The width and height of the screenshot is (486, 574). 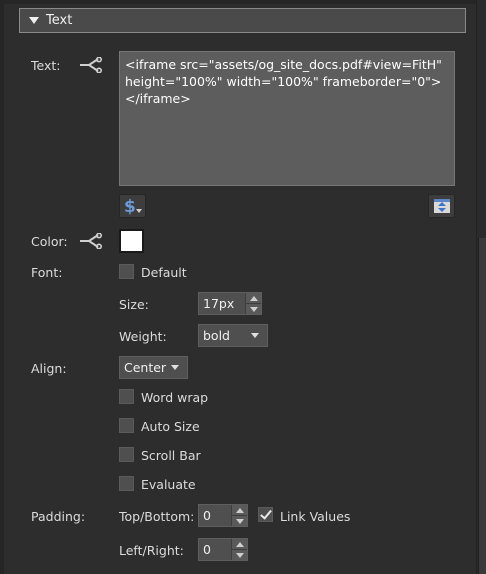 What do you see at coordinates (482, 406) in the screenshot?
I see `scrollbar-thumb` at bounding box center [482, 406].